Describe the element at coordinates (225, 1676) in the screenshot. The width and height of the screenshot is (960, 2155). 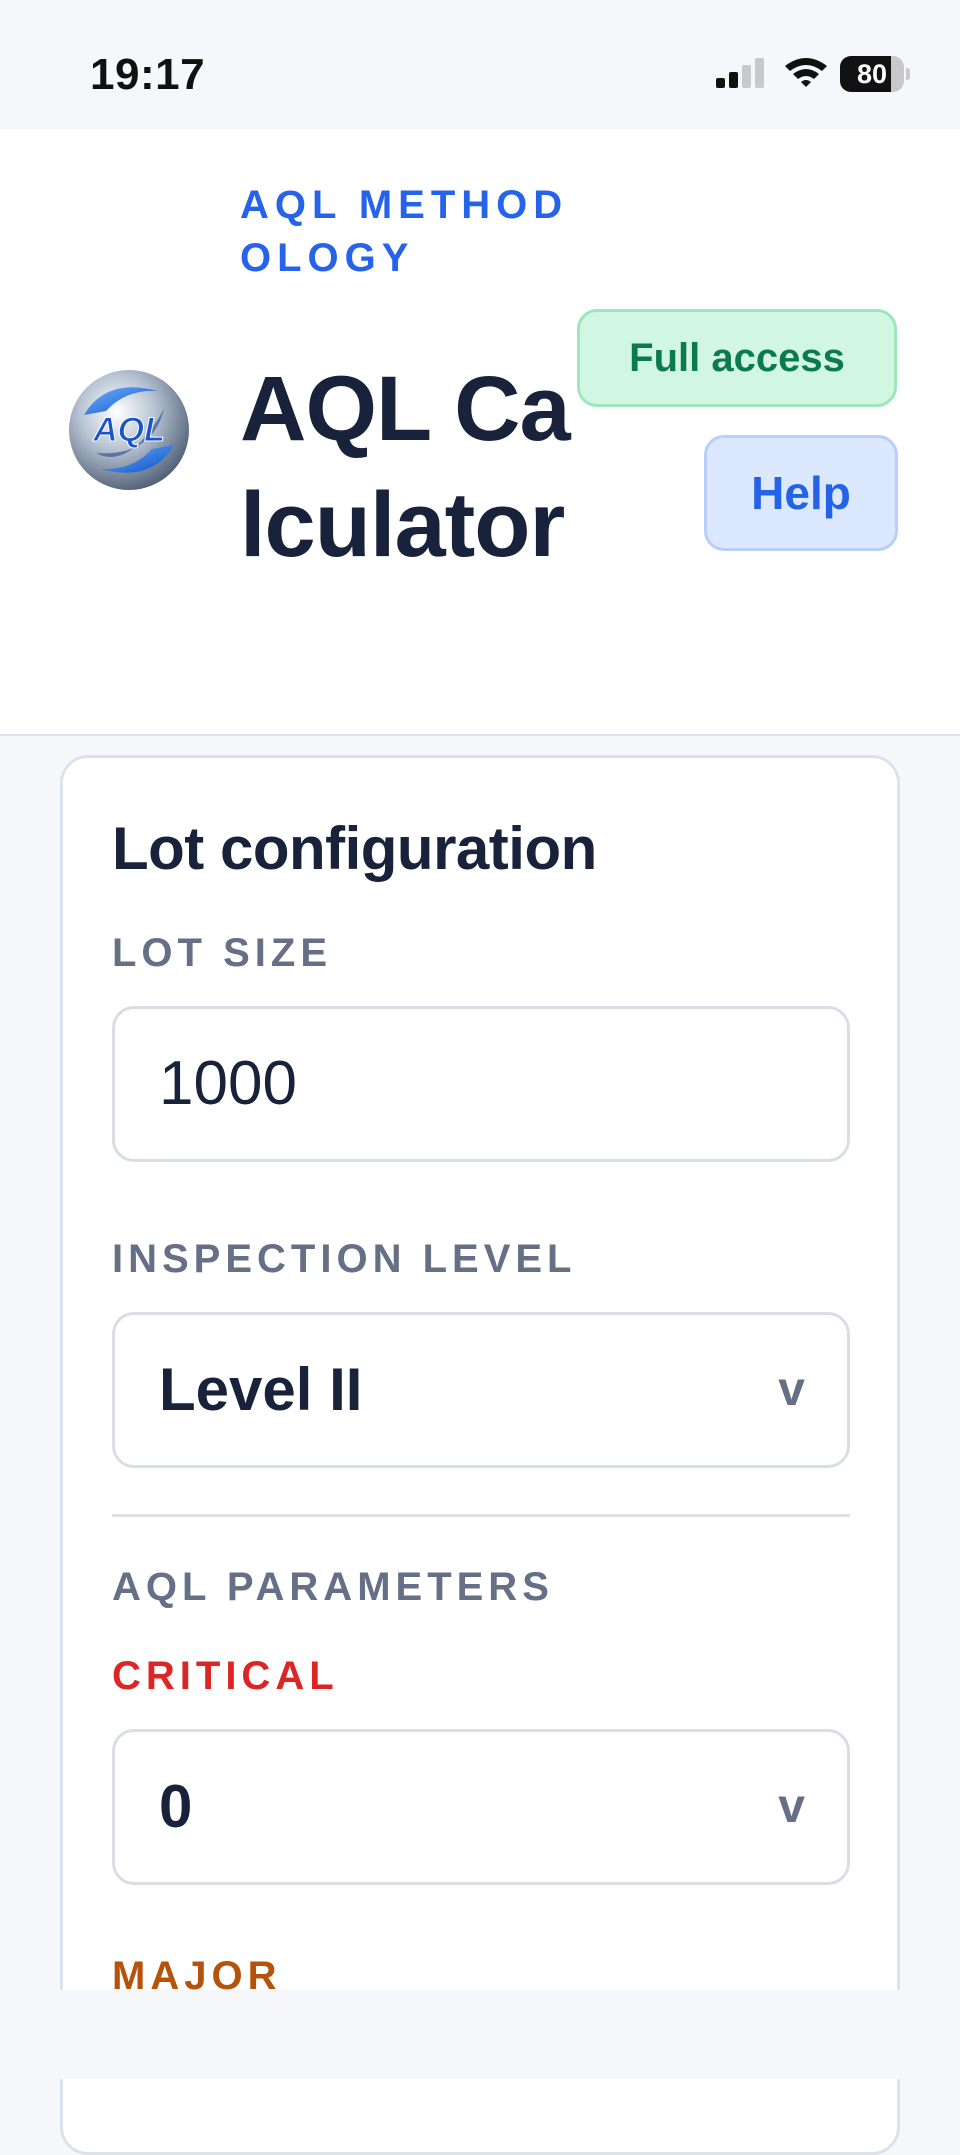
I see `critical-label: CRITICAL` at that location.